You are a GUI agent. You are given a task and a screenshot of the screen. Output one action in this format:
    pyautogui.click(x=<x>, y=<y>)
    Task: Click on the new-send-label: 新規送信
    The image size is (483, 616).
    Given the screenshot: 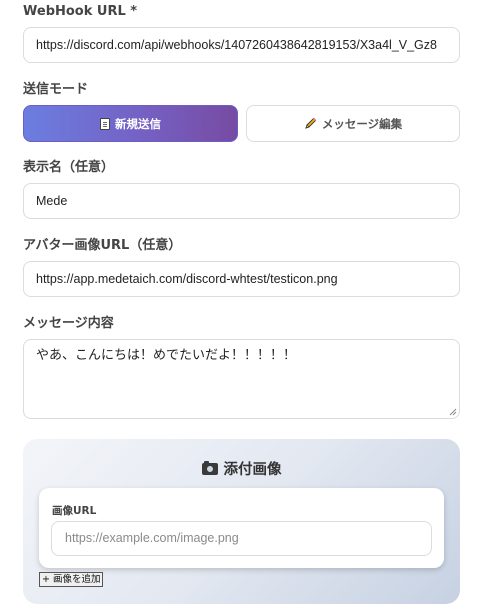 What is the action you would take?
    pyautogui.click(x=138, y=123)
    